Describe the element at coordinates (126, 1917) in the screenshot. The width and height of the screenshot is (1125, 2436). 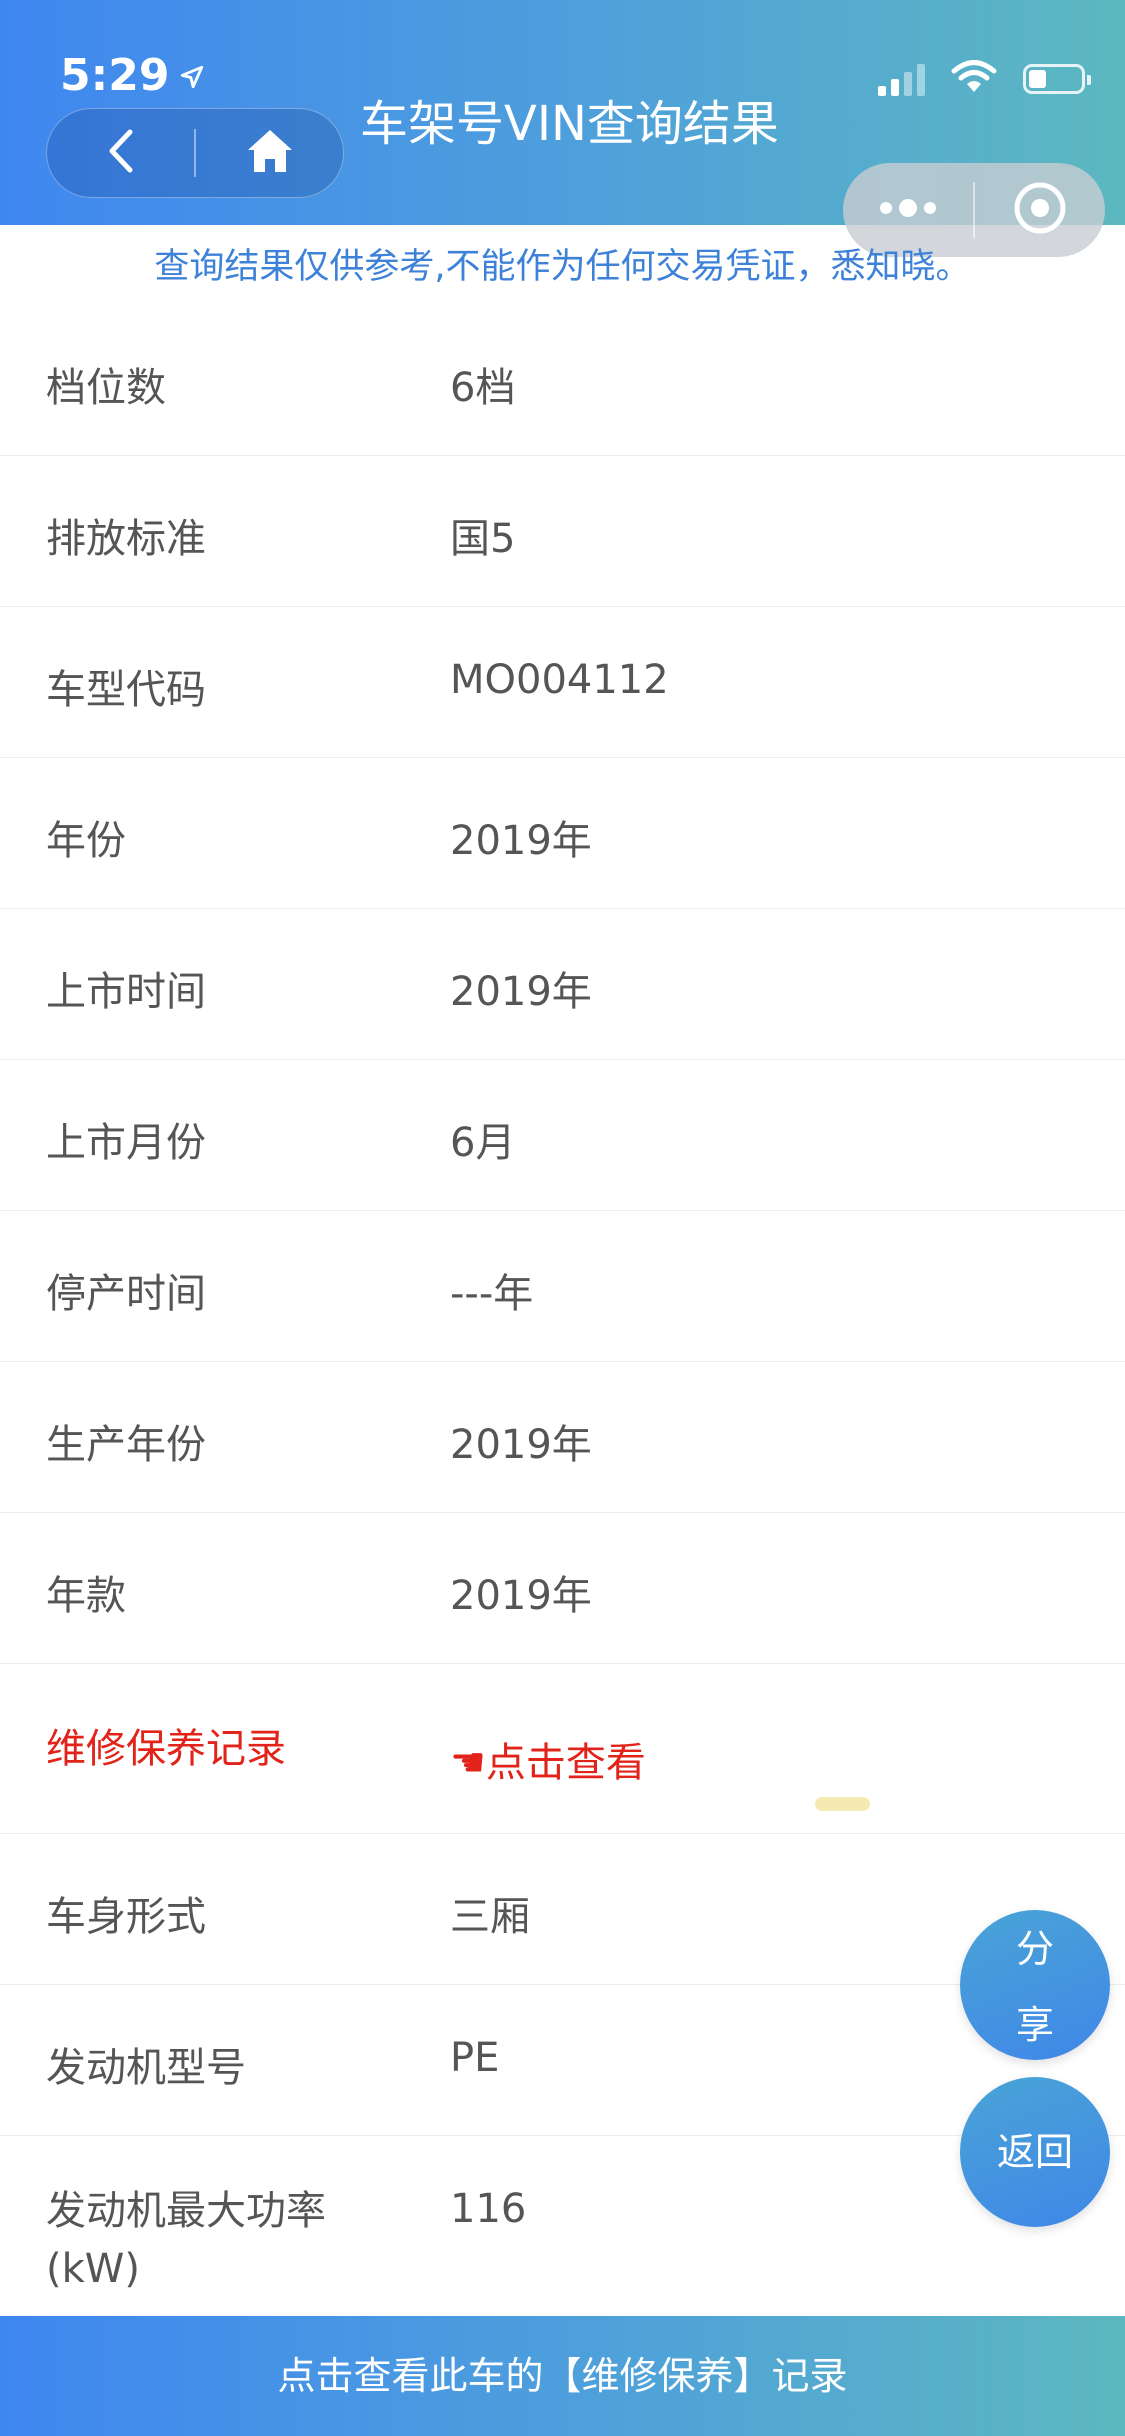
I see `row-label: 车身形式` at that location.